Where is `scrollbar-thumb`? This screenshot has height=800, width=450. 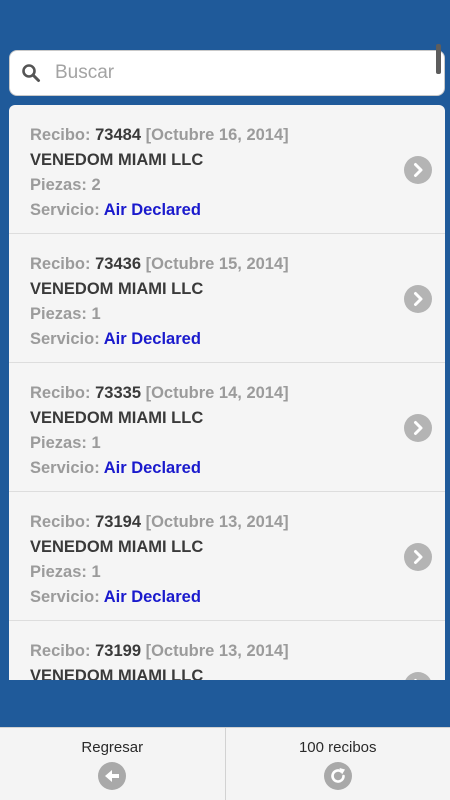
scrollbar-thumb is located at coordinates (438, 59).